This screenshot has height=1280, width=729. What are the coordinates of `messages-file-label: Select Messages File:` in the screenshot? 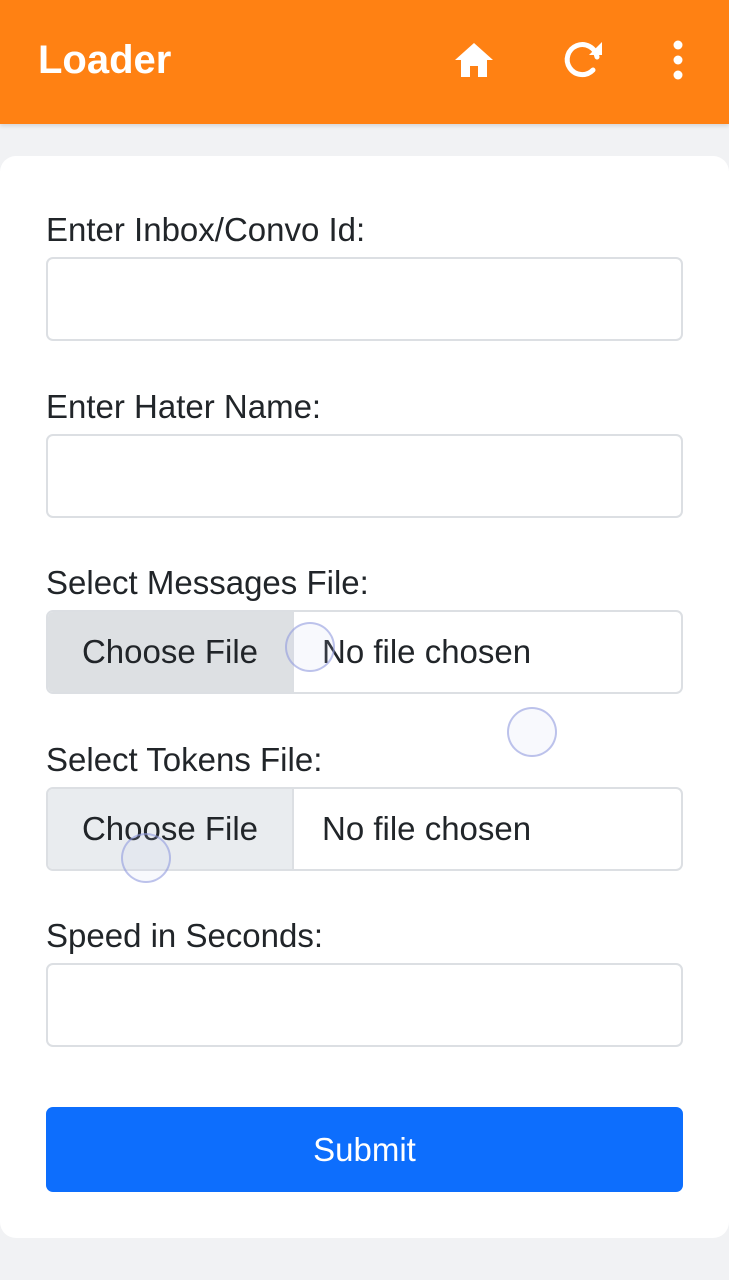 It's located at (207, 582).